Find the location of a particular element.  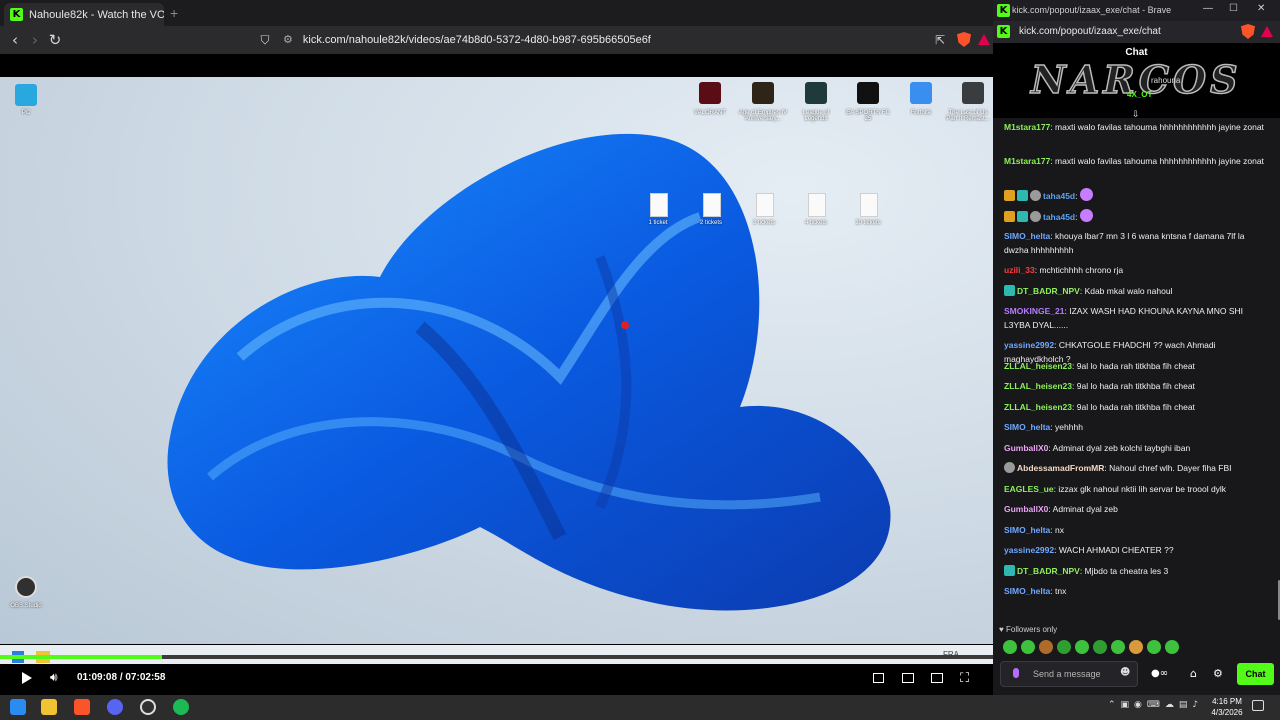

ea-fc-icon is located at coordinates (868, 93).